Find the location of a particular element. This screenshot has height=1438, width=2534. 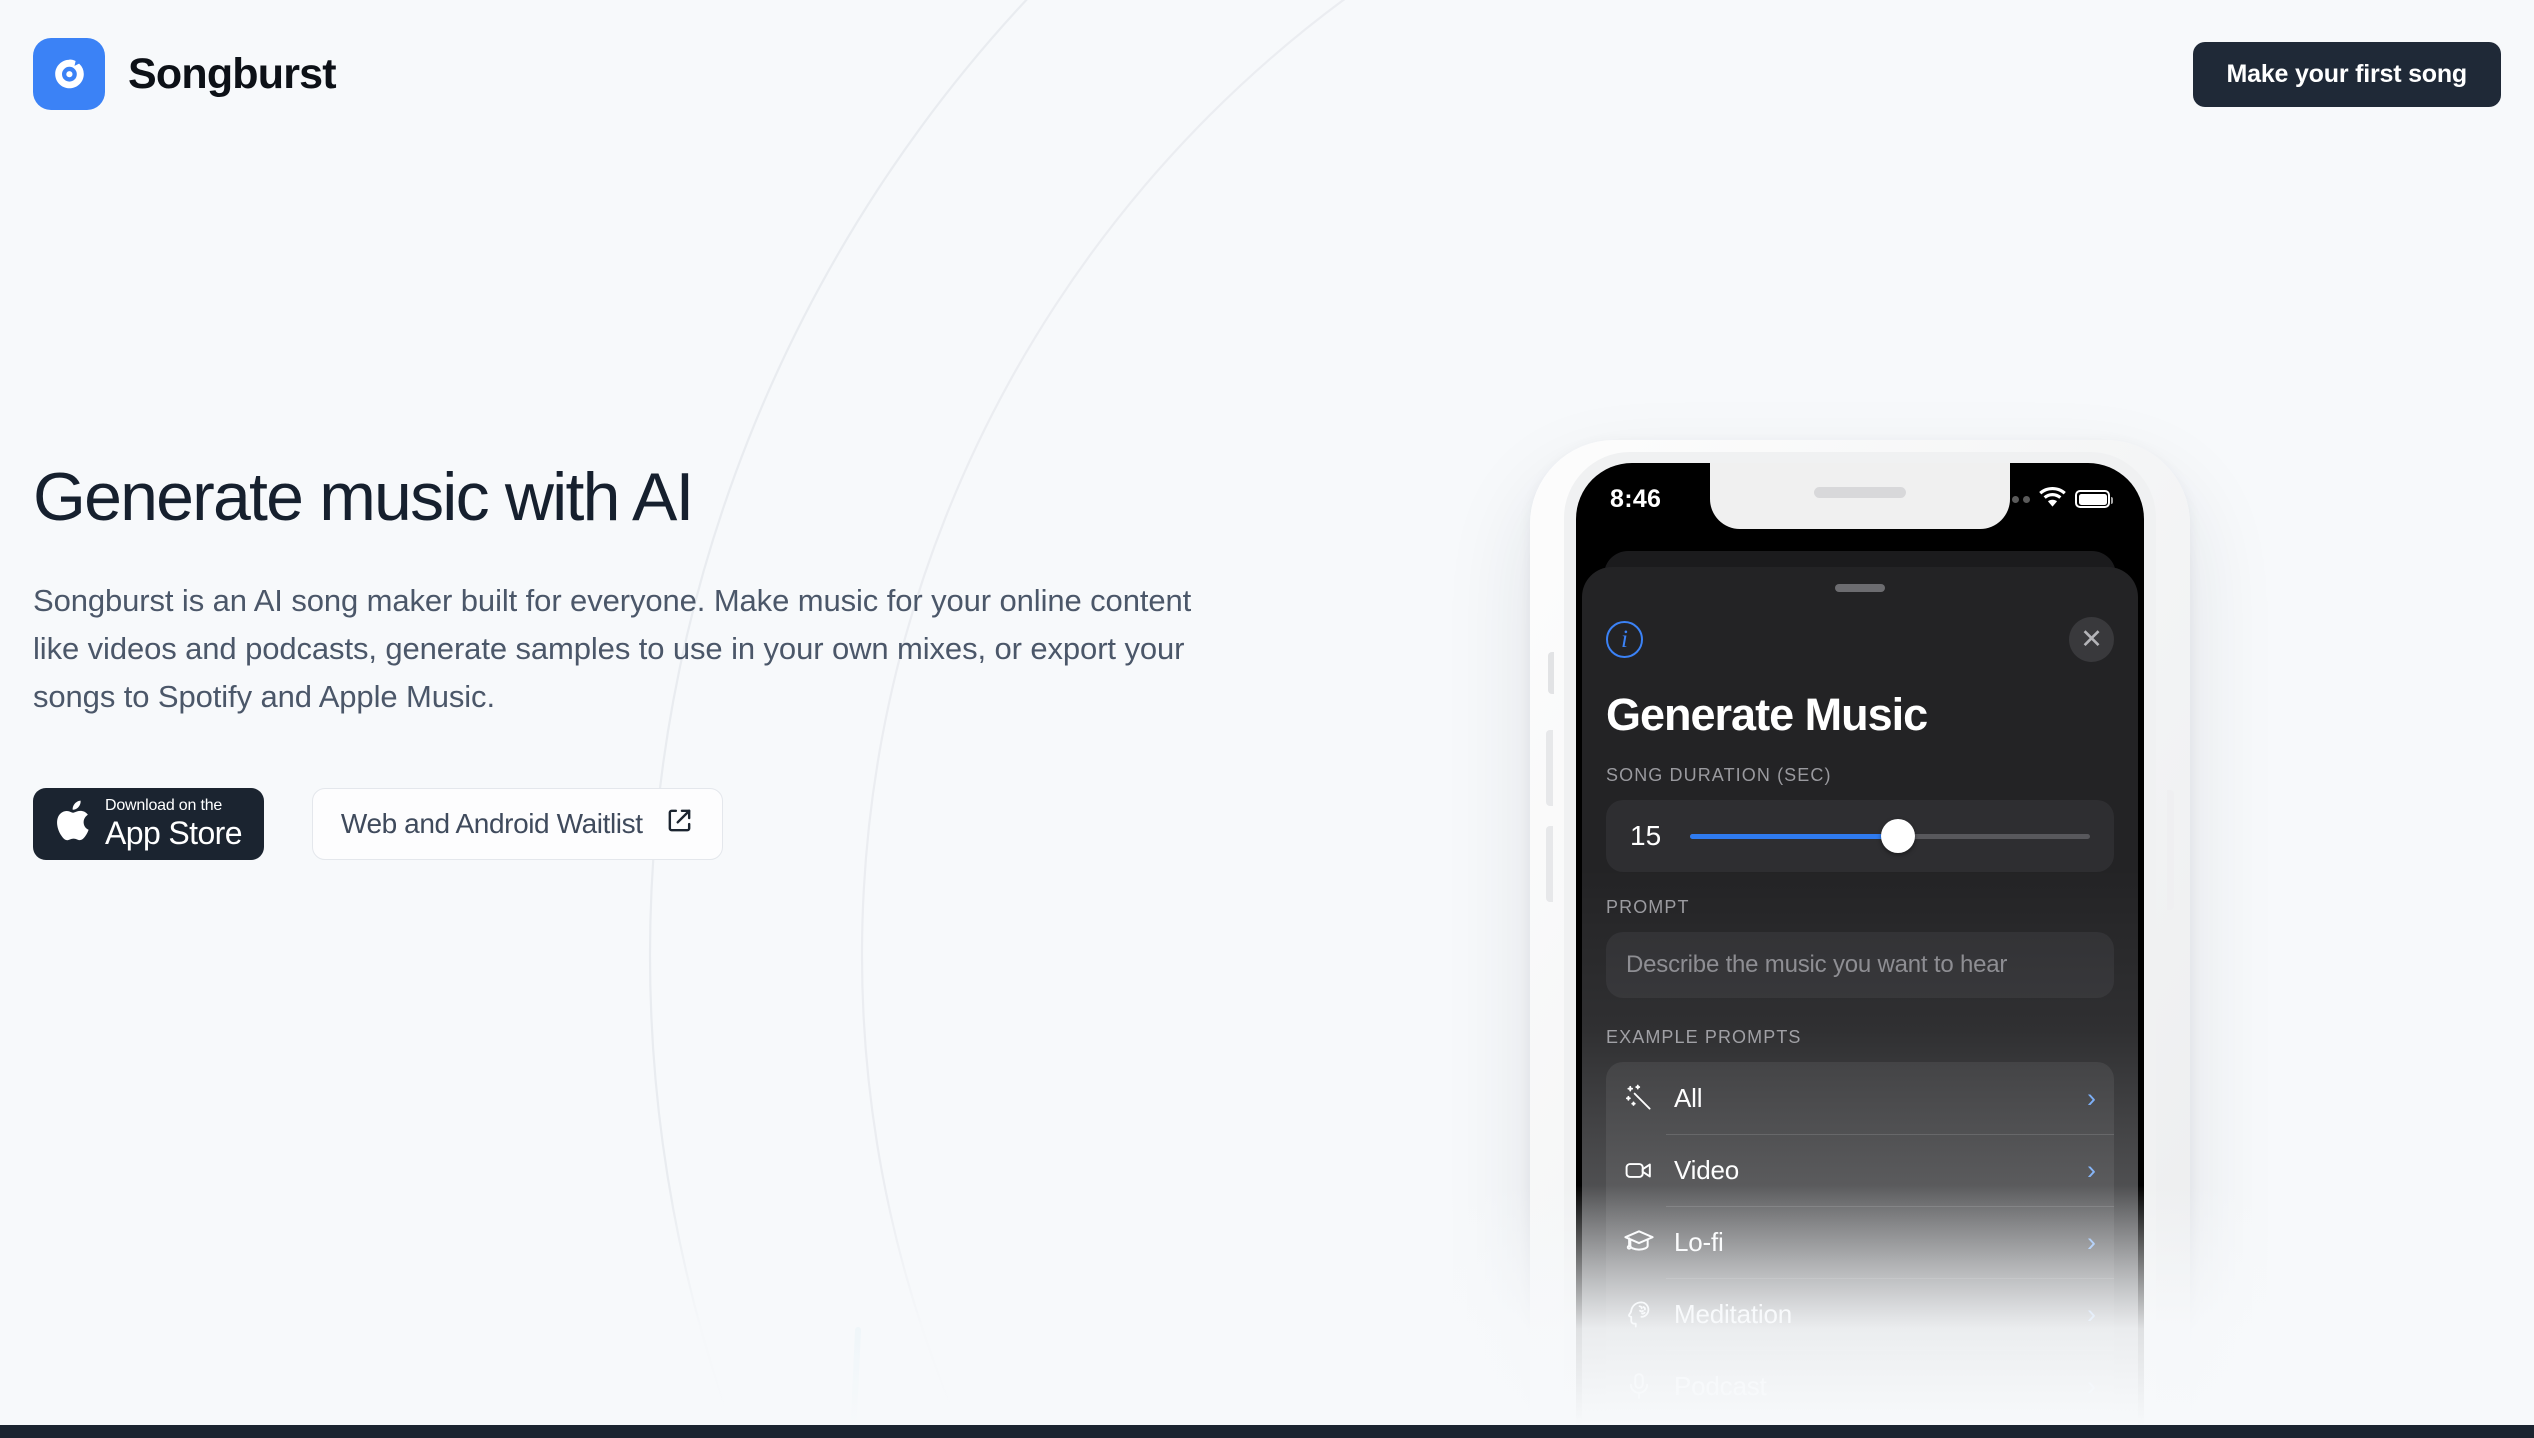

phone-silence-switch is located at coordinates (1551, 673).